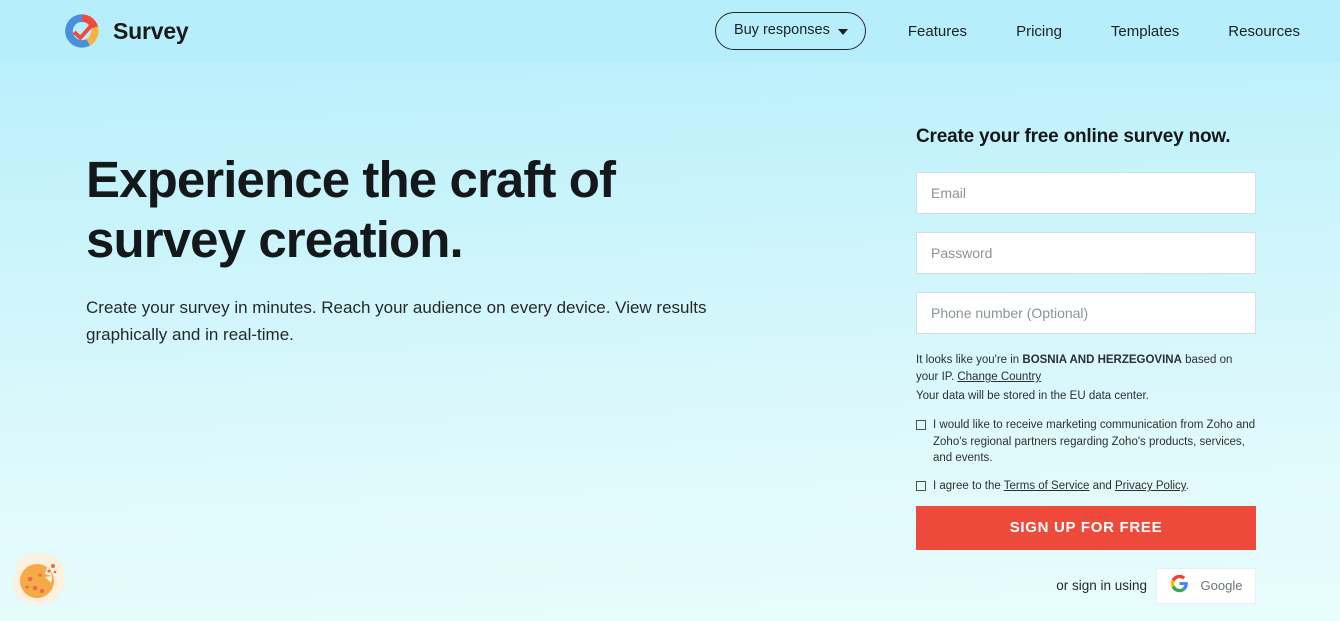 Image resolution: width=1340 pixels, height=621 pixels. I want to click on nav-item-pricing: Pricing, so click(1039, 31).